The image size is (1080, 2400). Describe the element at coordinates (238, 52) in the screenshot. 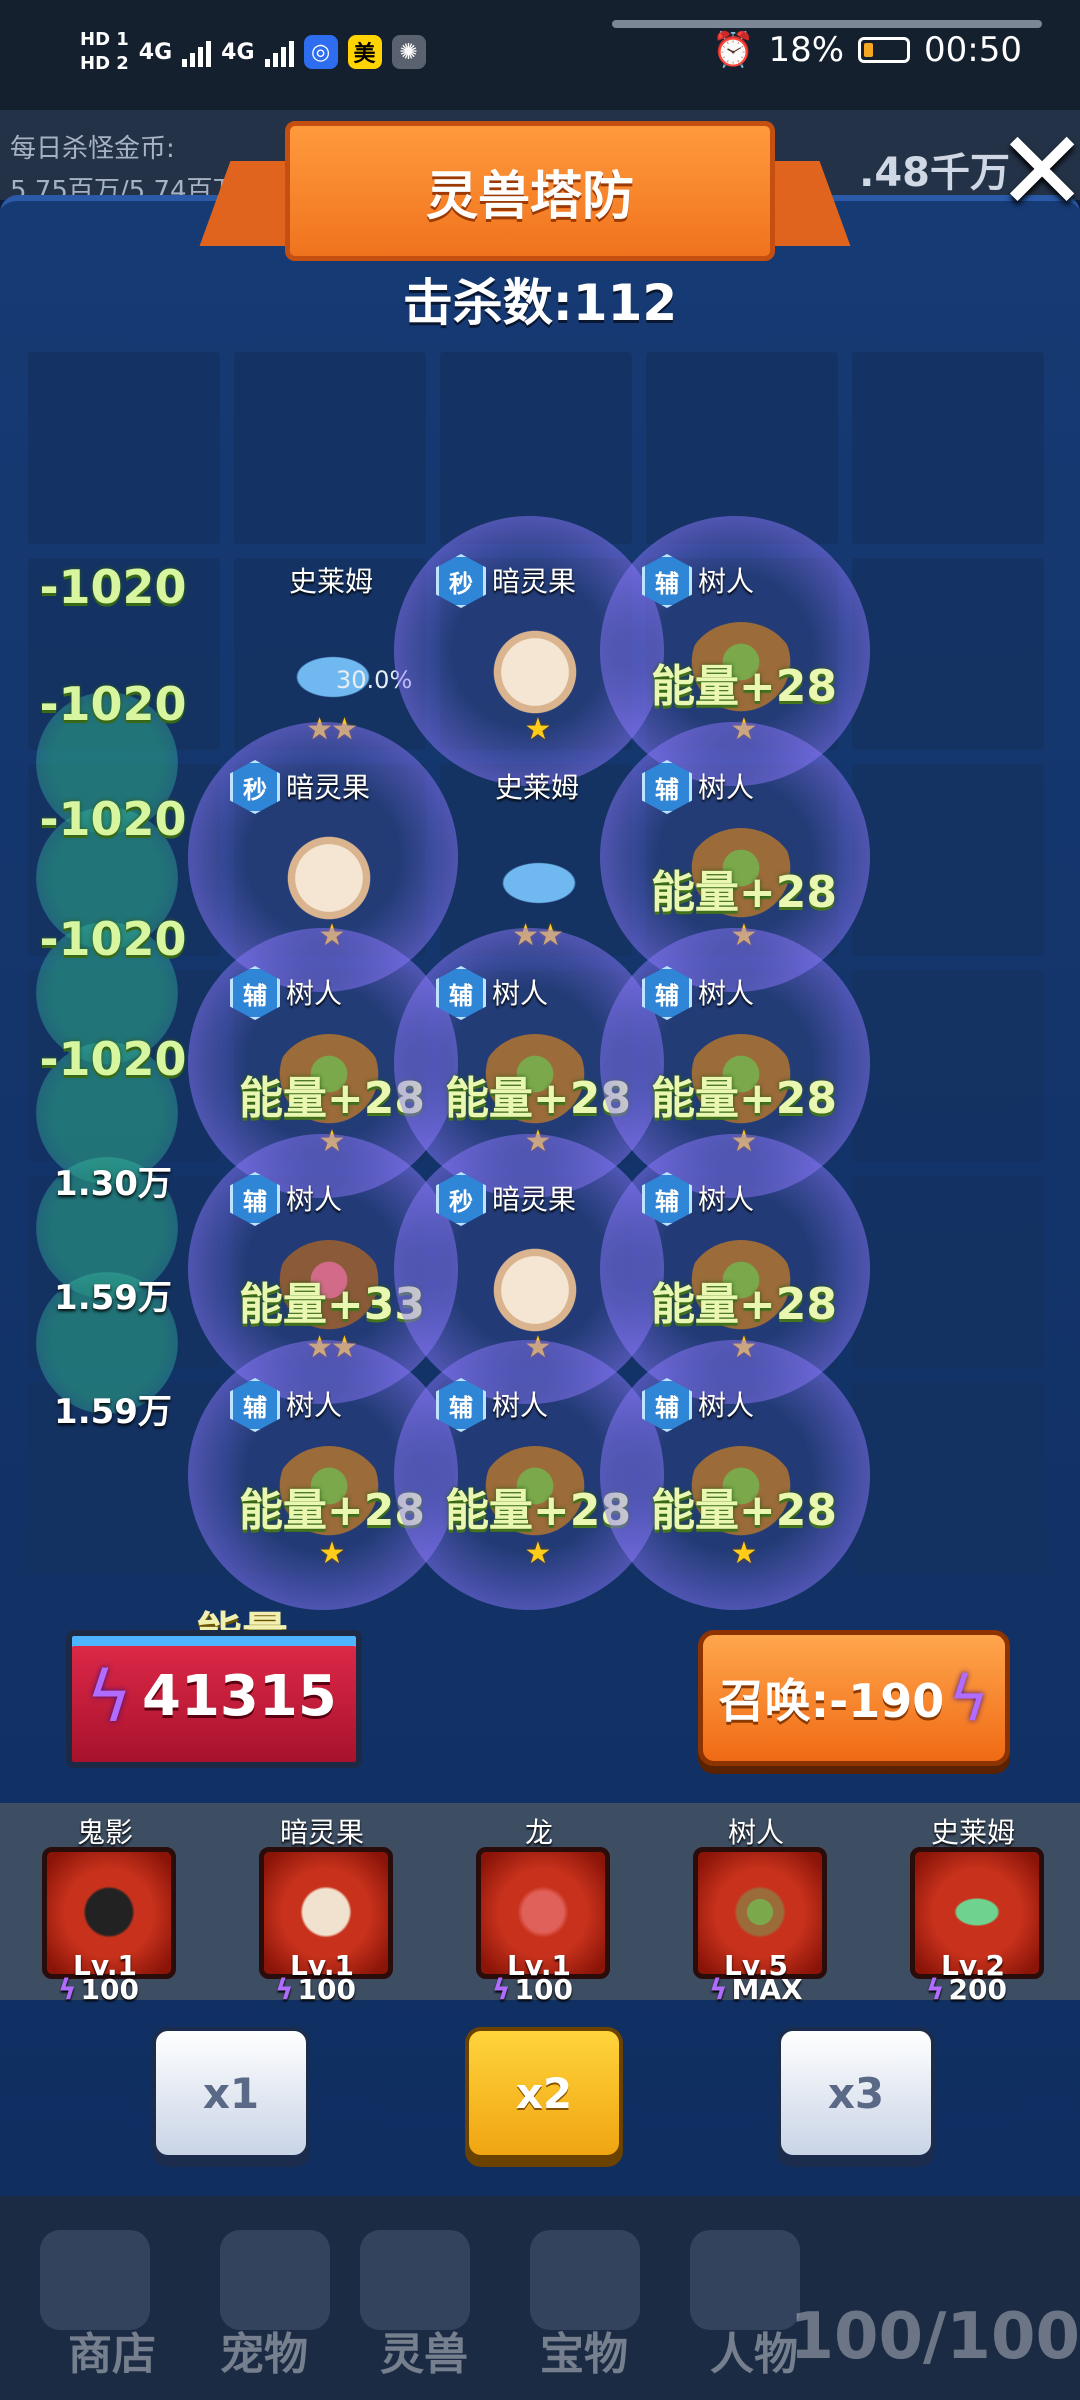

I see `network-label-2: 4G` at that location.